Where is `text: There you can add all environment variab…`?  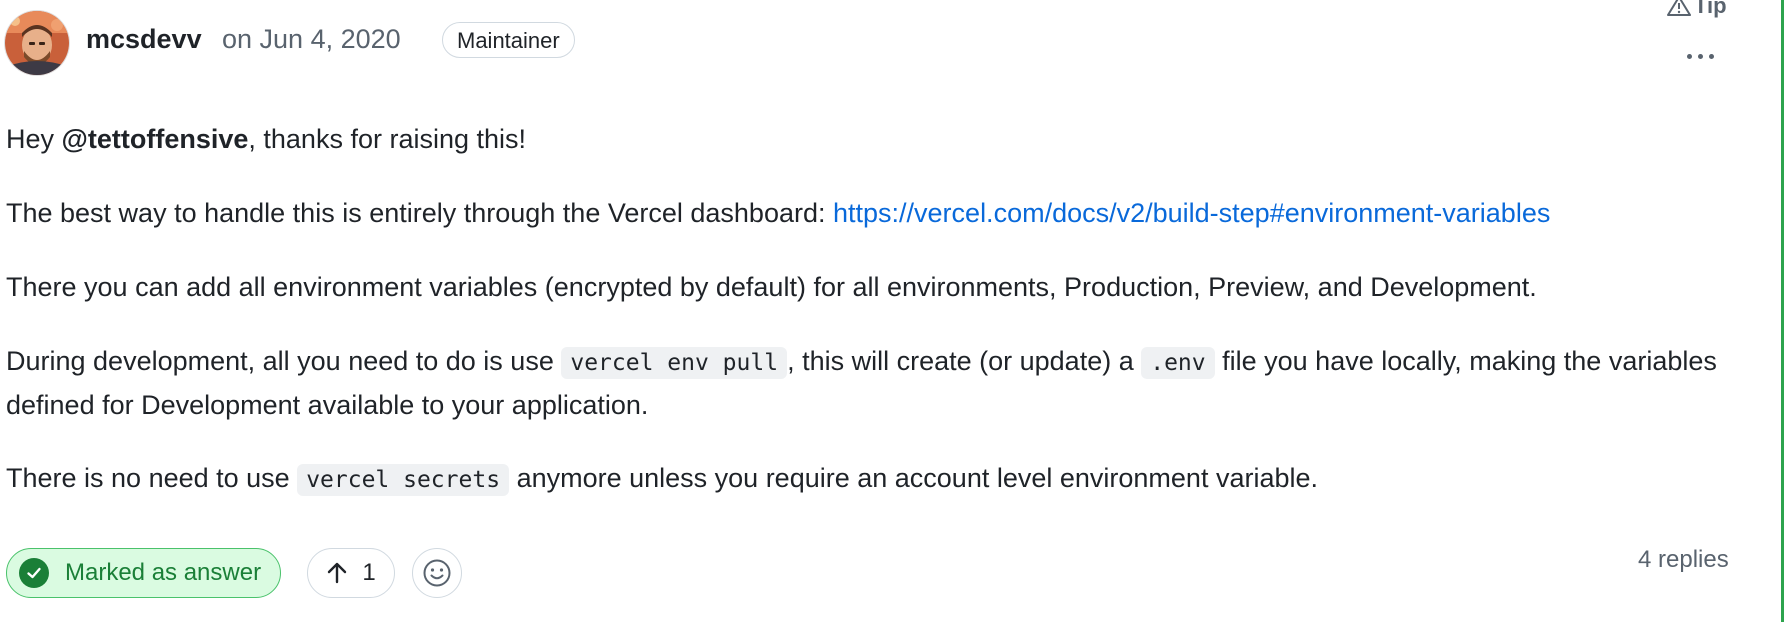 text: There you can add all environment variab… is located at coordinates (771, 287).